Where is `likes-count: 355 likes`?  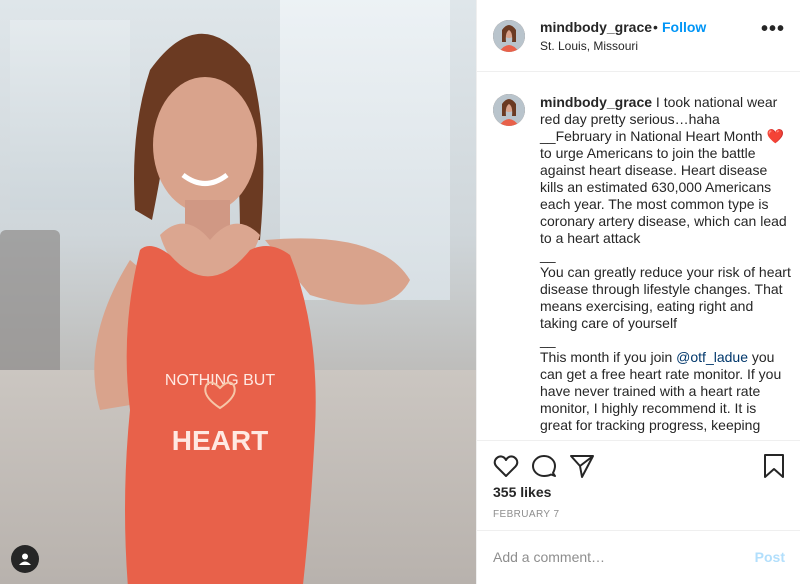
likes-count: 355 likes is located at coordinates (522, 492).